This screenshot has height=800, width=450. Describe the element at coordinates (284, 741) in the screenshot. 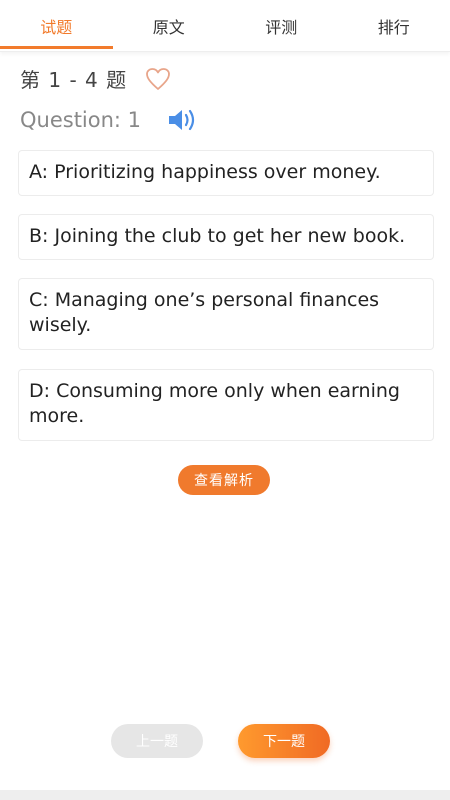

I see `next-question-button: 下一题` at that location.